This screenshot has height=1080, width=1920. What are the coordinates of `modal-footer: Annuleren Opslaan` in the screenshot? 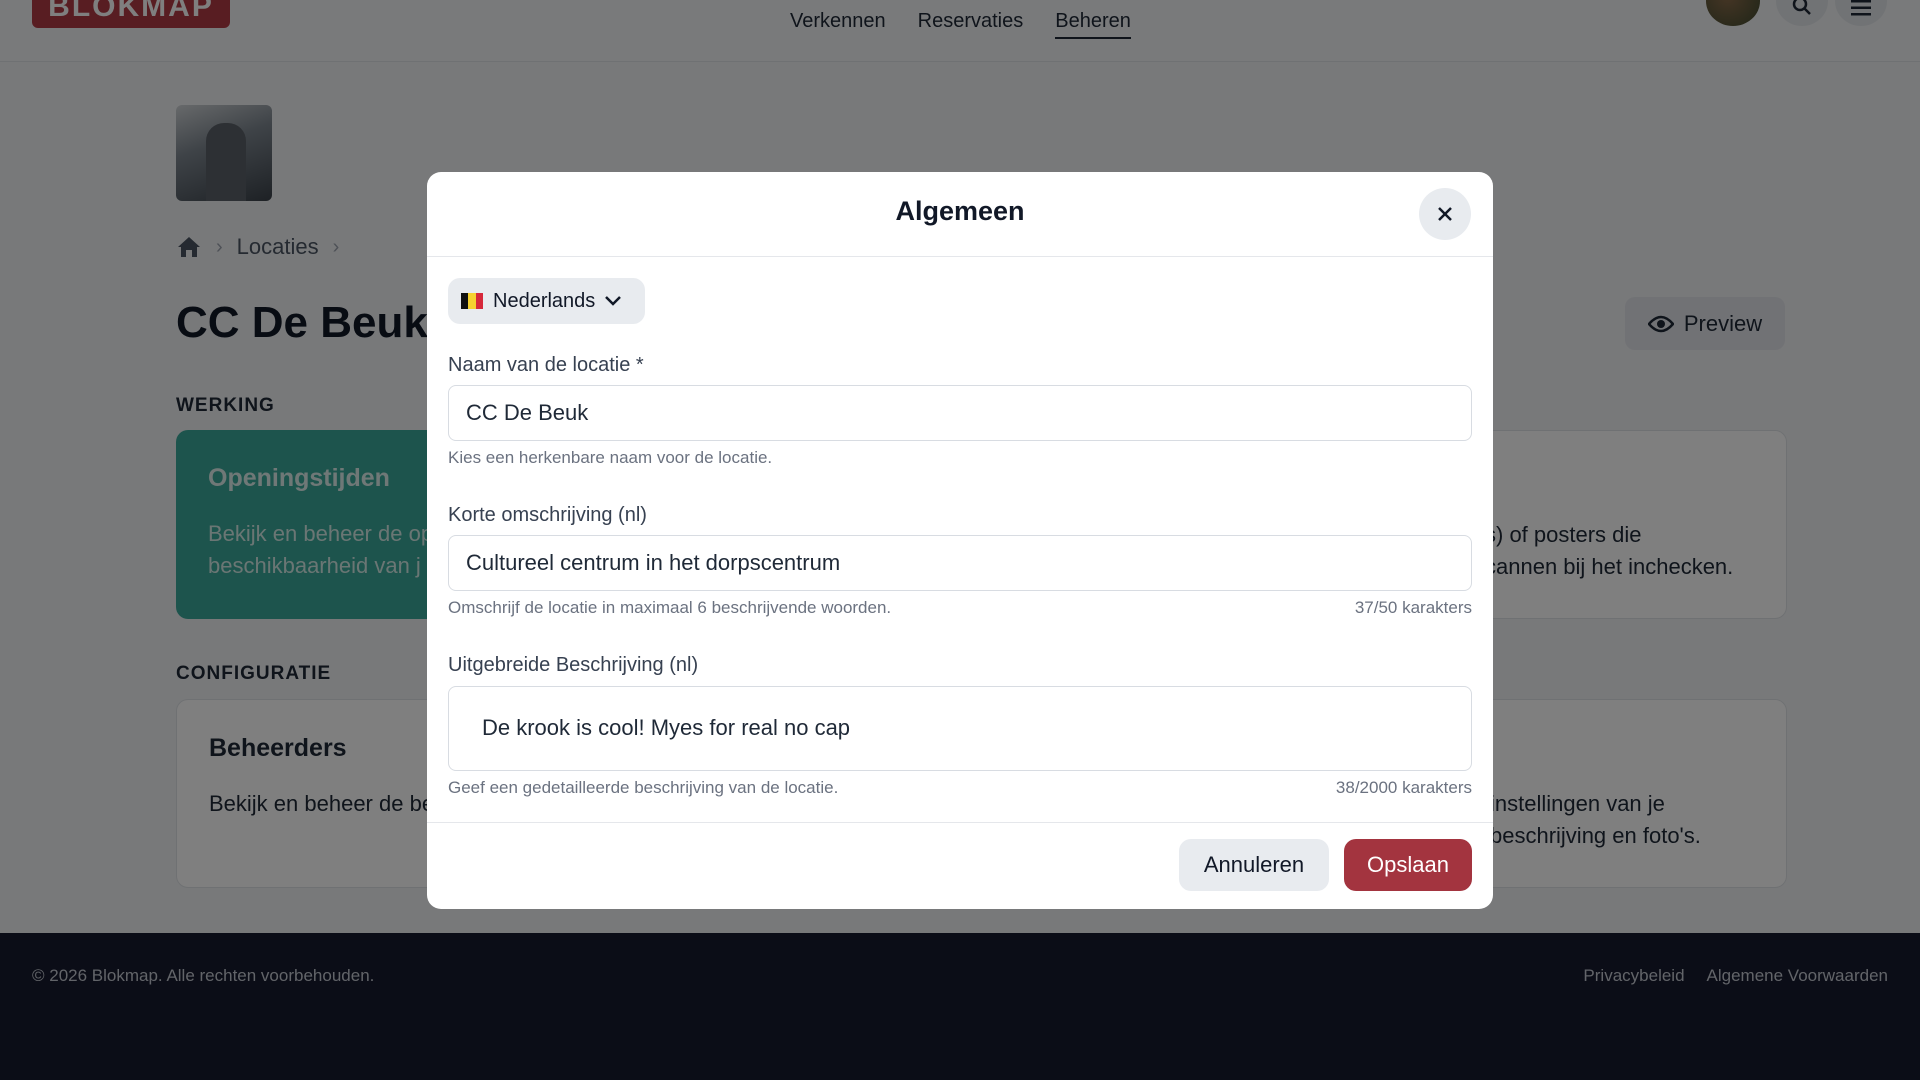 It's located at (960, 865).